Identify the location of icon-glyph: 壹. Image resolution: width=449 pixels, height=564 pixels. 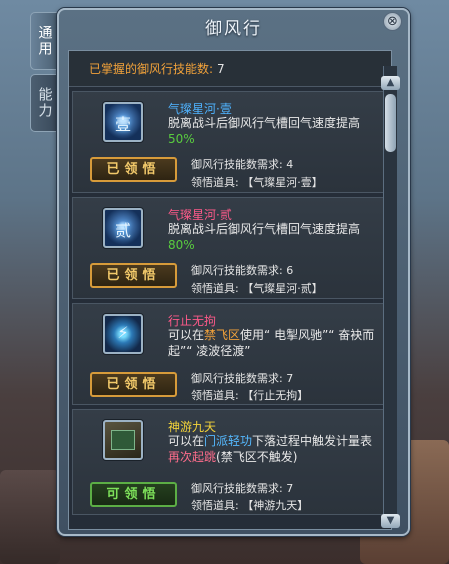
(122, 124).